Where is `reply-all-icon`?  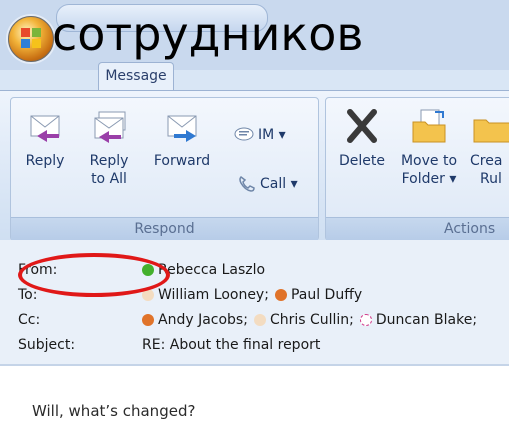
reply-all-icon is located at coordinates (109, 126).